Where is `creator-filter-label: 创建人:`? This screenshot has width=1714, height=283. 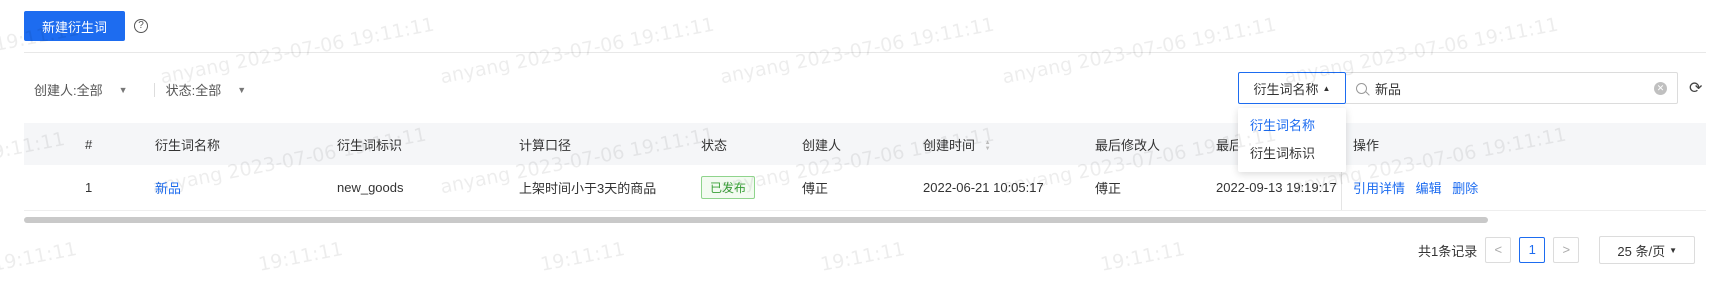
creator-filter-label: 创建人: is located at coordinates (55, 90).